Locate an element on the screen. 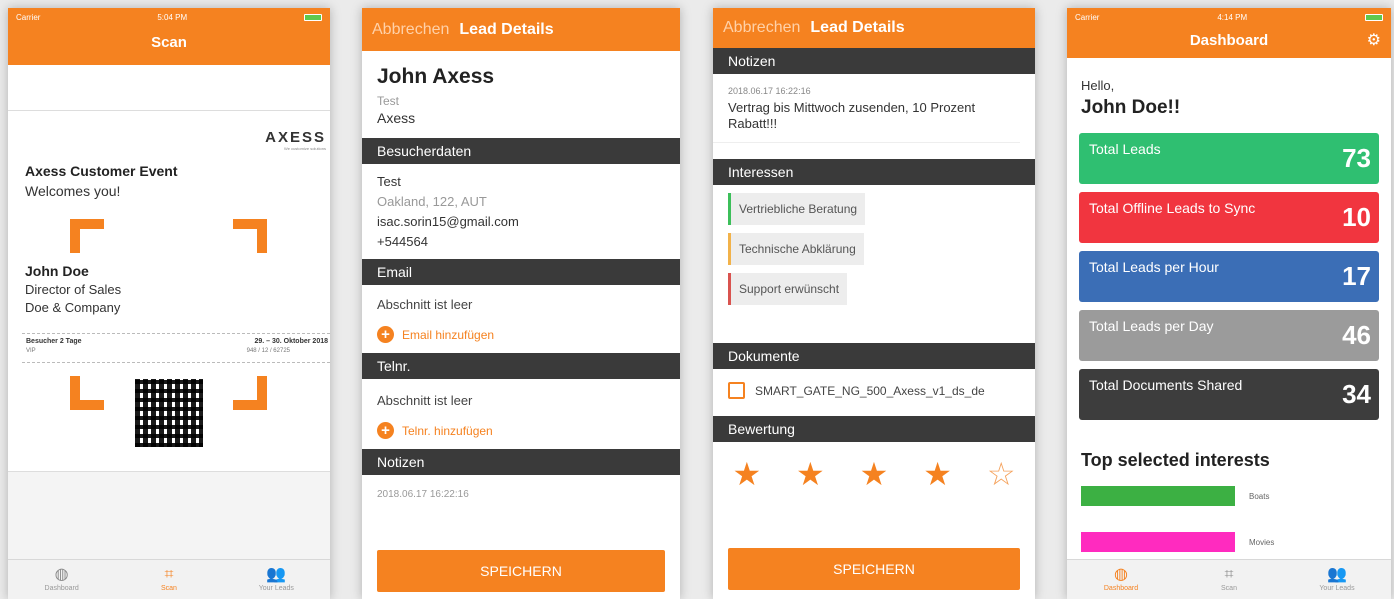  phone-section-body: Abschnitt ist leer + Telnr. hinzufügen is located at coordinates (521, 414).